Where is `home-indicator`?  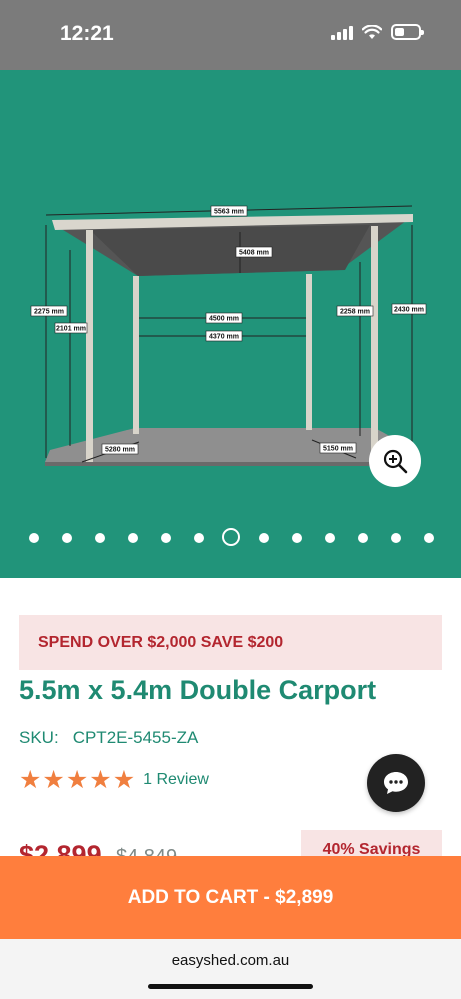 home-indicator is located at coordinates (230, 986).